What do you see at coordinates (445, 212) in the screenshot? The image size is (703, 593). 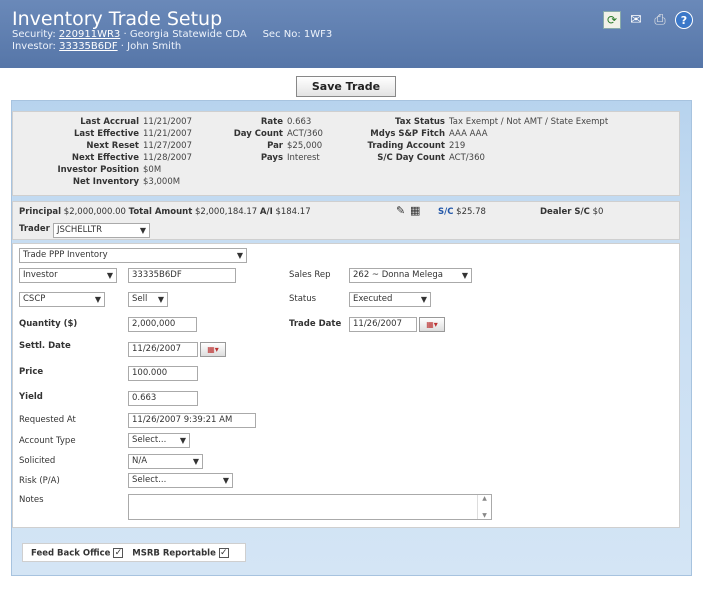 I see `sc-label: S/C` at bounding box center [445, 212].